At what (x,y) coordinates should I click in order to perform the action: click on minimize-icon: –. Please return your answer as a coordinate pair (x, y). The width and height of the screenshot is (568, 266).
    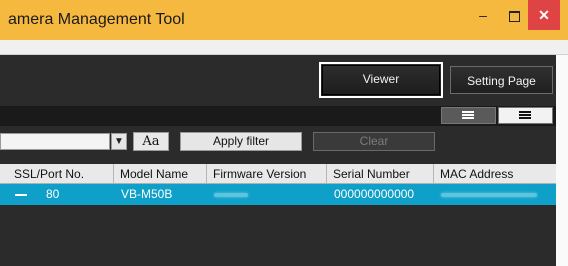
    Looking at the image, I should click on (483, 15).